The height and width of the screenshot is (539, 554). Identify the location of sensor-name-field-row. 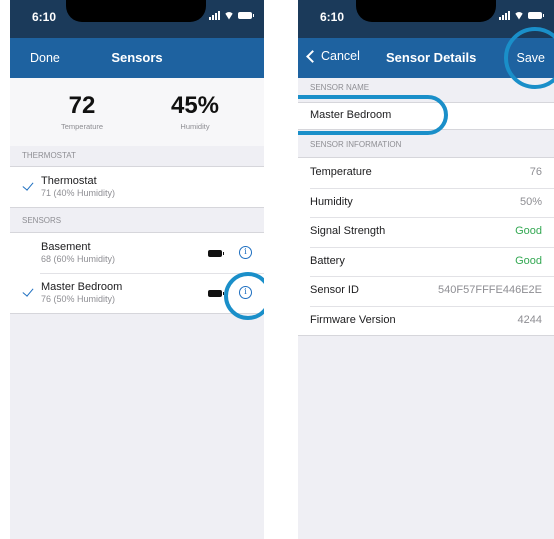
(426, 116).